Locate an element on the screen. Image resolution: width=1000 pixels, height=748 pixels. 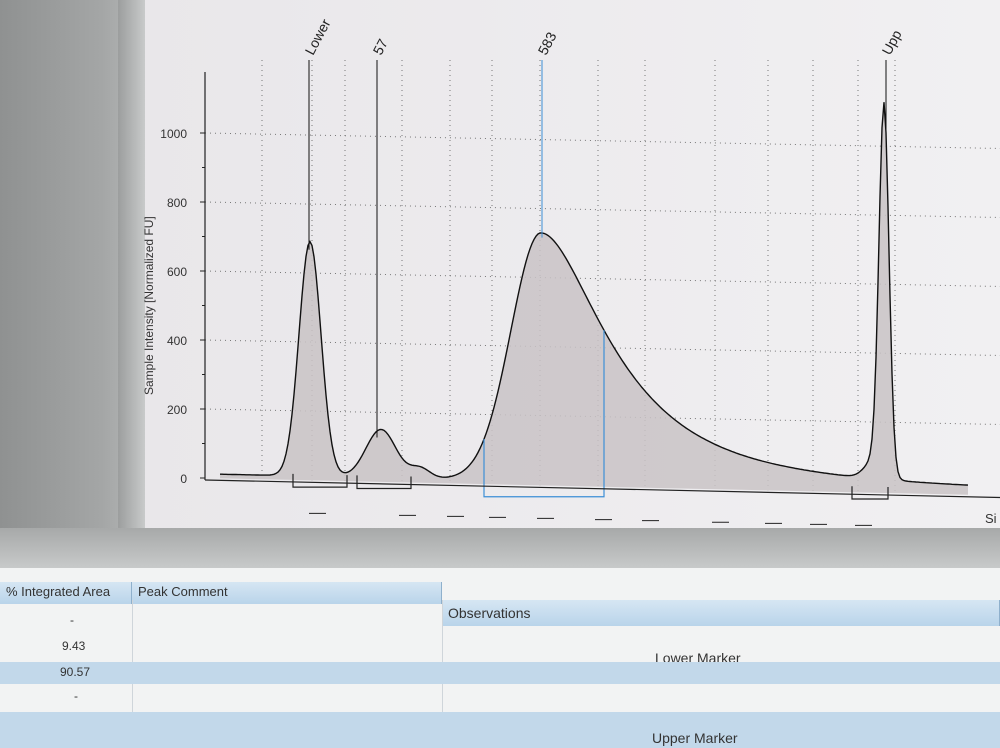
y-tick-label: 800 is located at coordinates (177, 203).